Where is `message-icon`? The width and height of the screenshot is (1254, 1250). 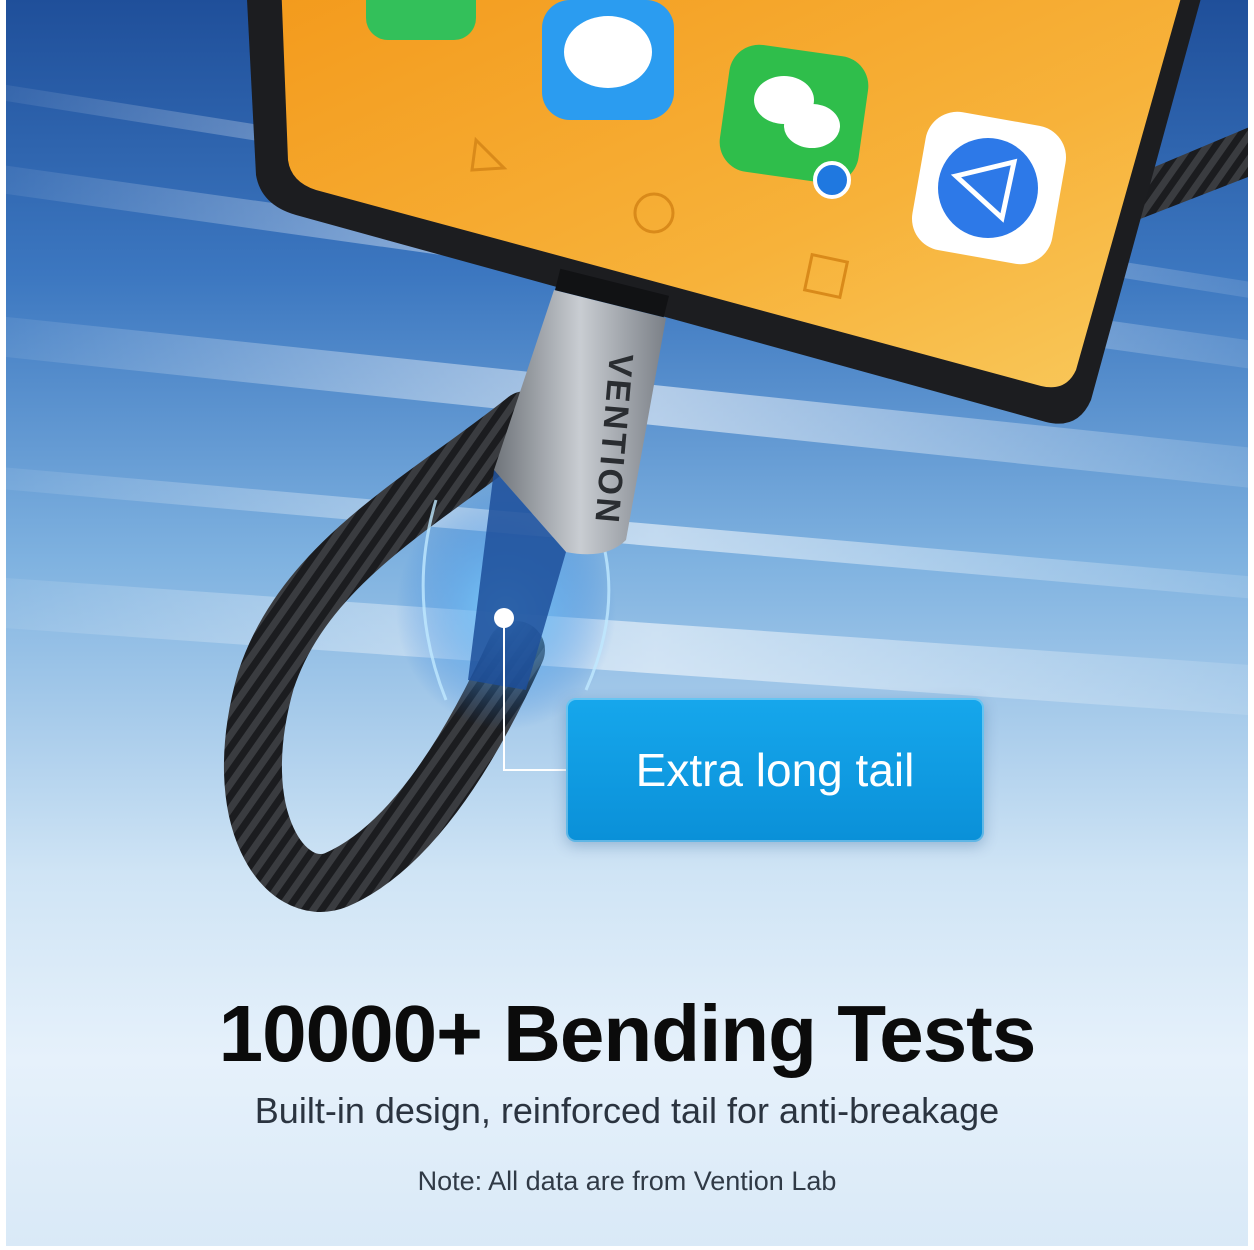
message-icon is located at coordinates (608, 60).